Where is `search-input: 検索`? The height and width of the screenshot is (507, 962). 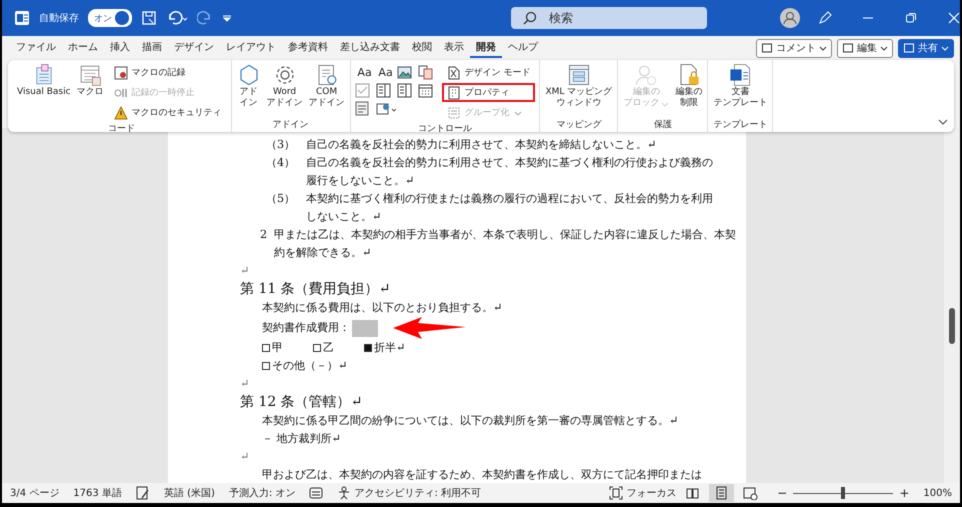
search-input: 検索 is located at coordinates (624, 18).